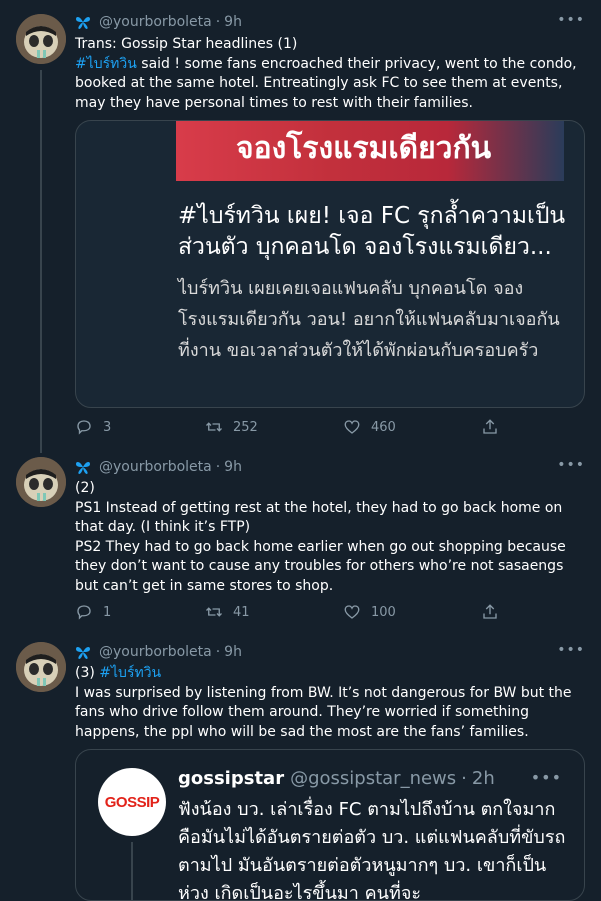 This screenshot has width=601, height=901. What do you see at coordinates (364, 148) in the screenshot?
I see `card-image-text: จองโรงแรมเดียวกัน` at bounding box center [364, 148].